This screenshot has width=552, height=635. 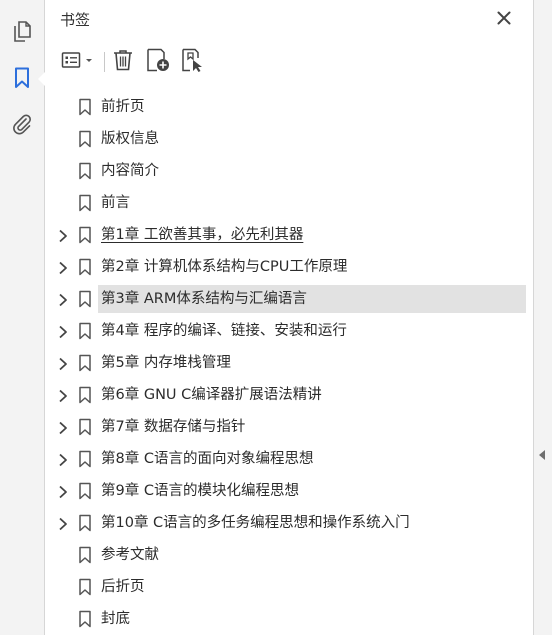 I want to click on panel-title: 书签, so click(x=75, y=20).